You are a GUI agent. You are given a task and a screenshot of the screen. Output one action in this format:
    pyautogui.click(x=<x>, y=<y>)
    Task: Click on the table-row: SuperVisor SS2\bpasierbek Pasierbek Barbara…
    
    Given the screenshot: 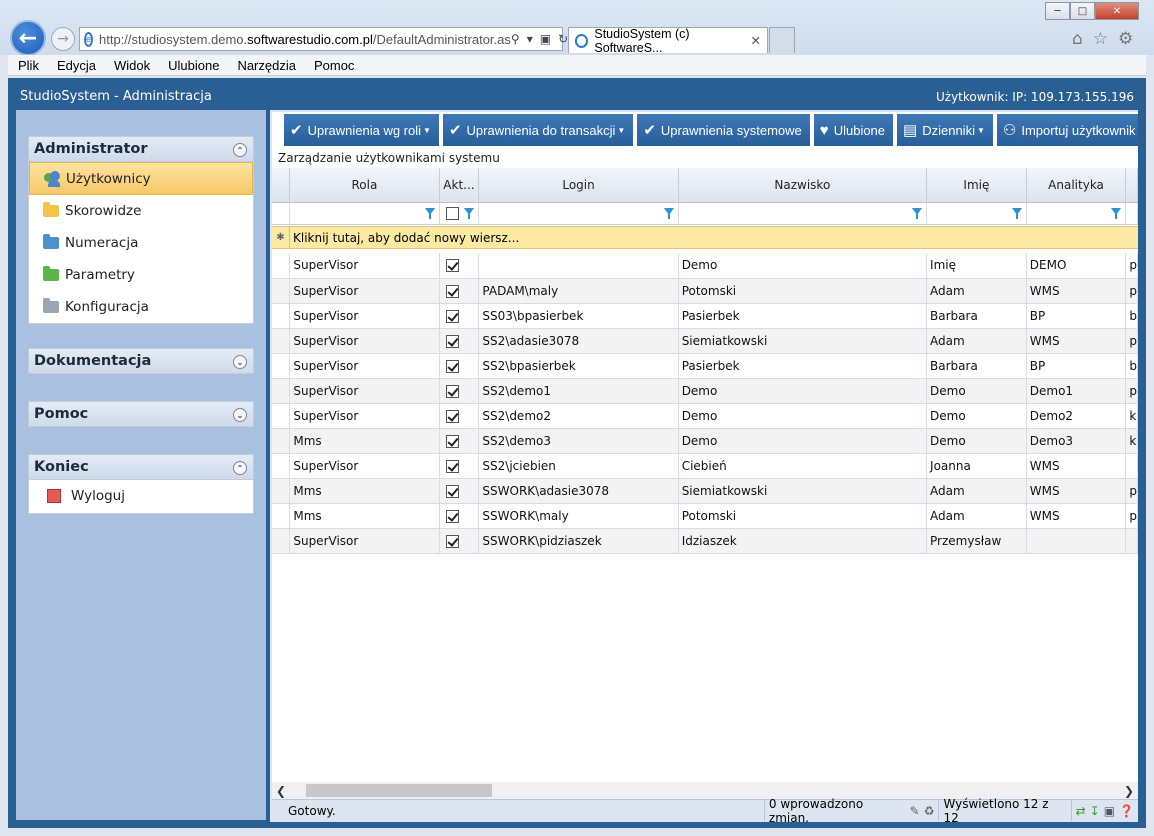 What is the action you would take?
    pyautogui.click(x=705, y=366)
    